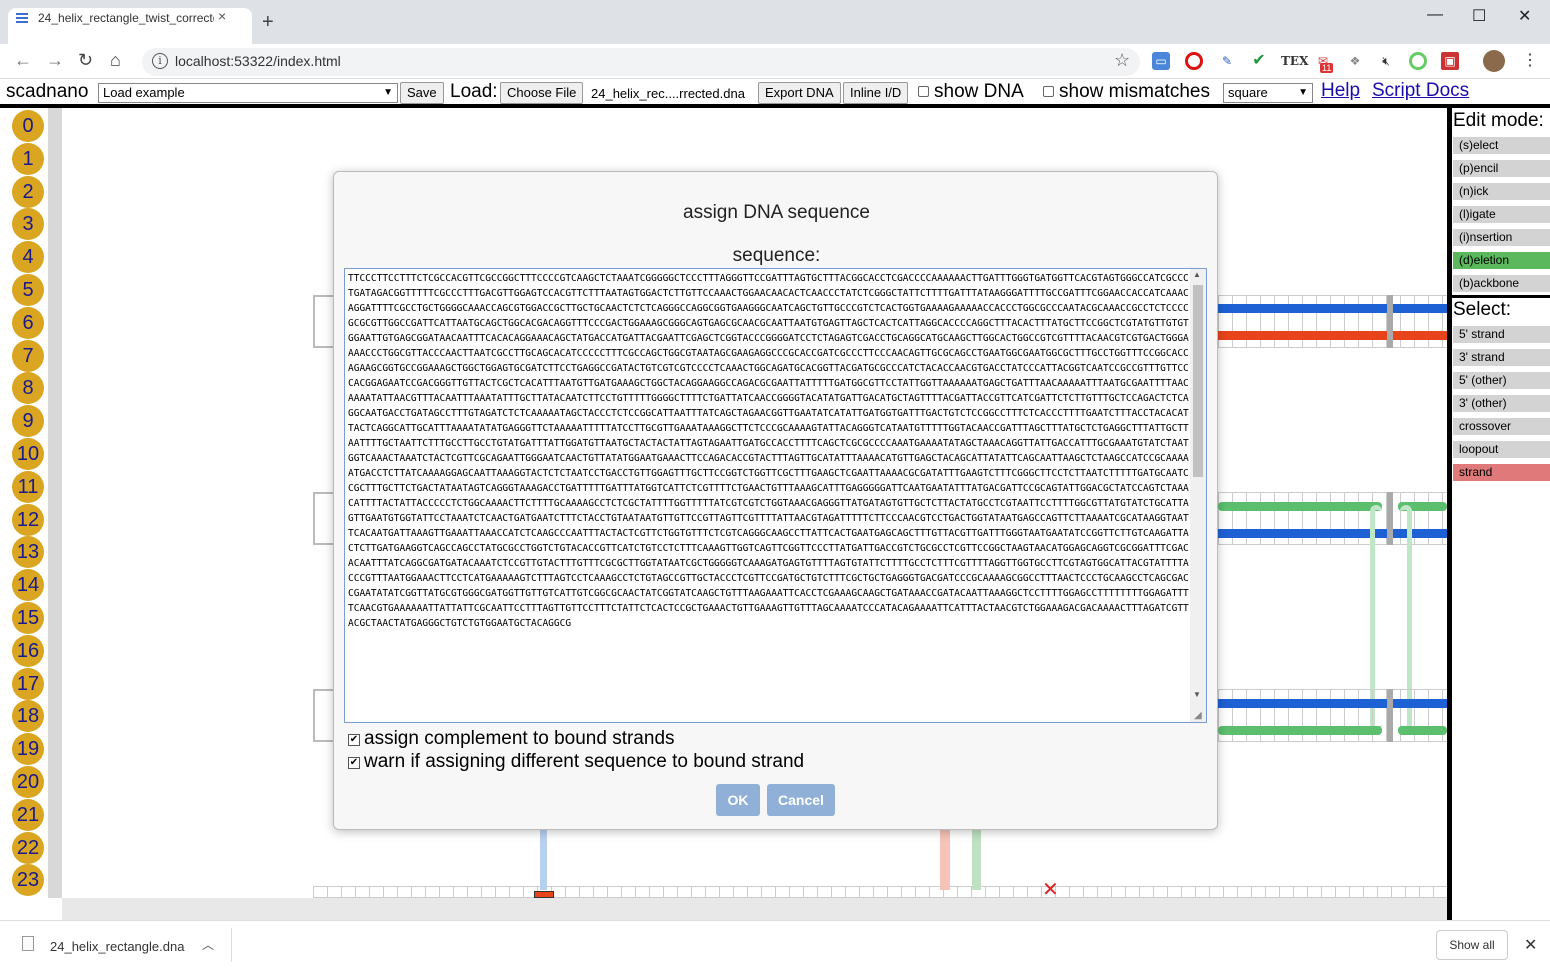 Image resolution: width=1550 pixels, height=970 pixels. What do you see at coordinates (115, 60) in the screenshot?
I see `home-button: ⌂` at bounding box center [115, 60].